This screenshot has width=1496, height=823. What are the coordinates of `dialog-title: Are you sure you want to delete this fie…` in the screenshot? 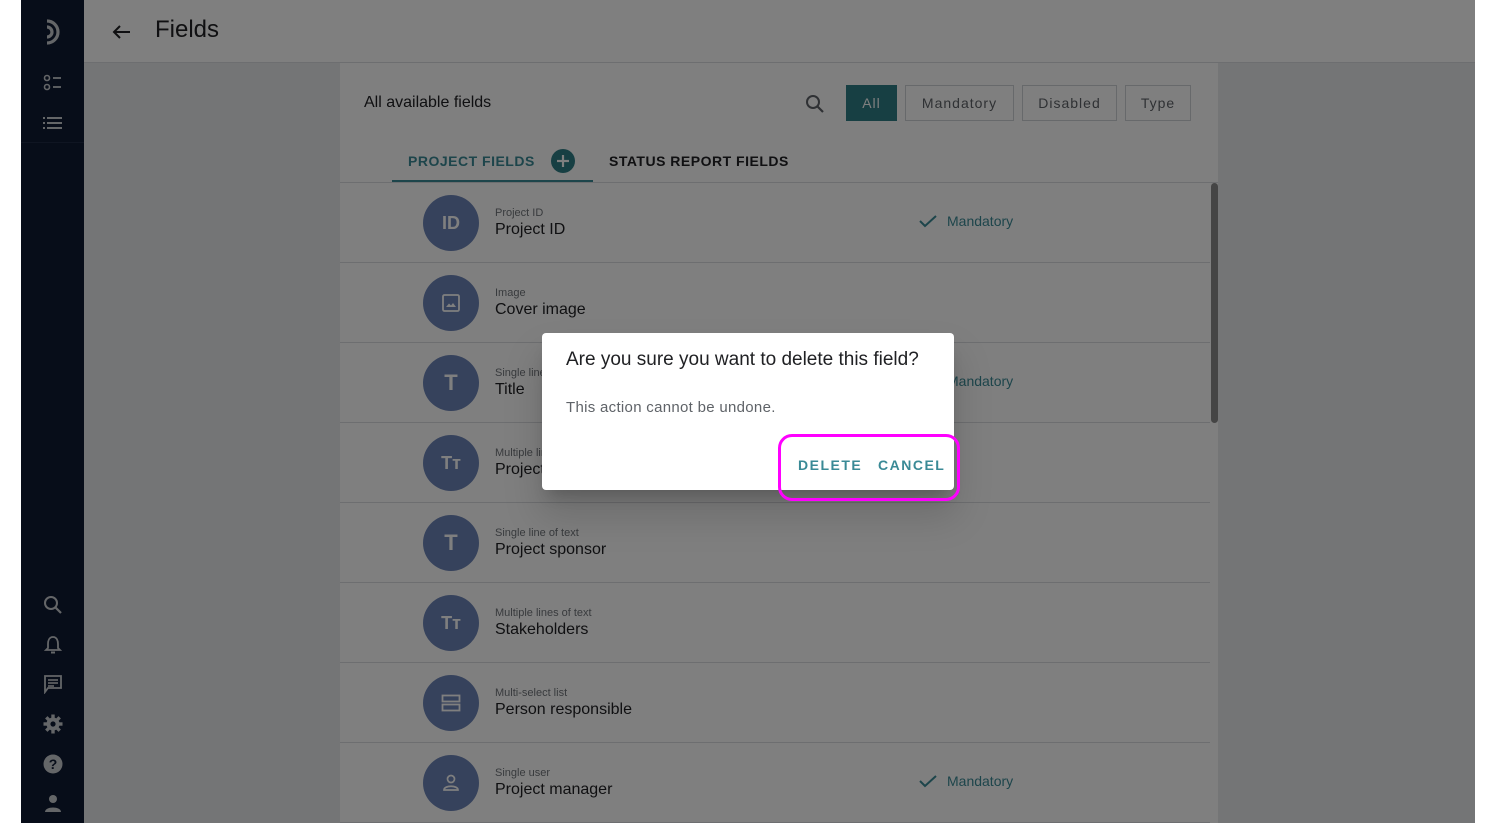 It's located at (742, 359).